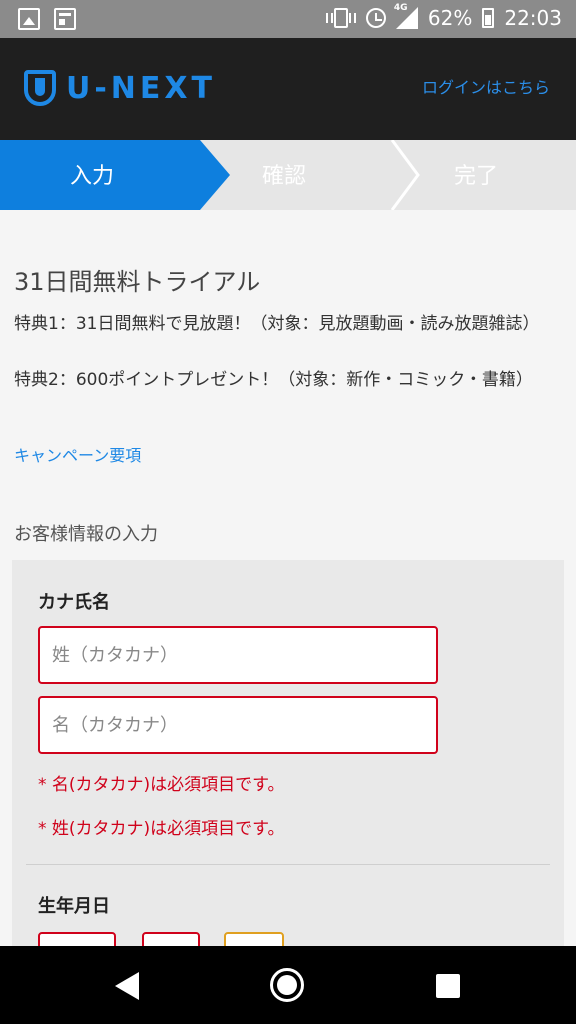 The width and height of the screenshot is (576, 1024). I want to click on home-icon, so click(287, 985).